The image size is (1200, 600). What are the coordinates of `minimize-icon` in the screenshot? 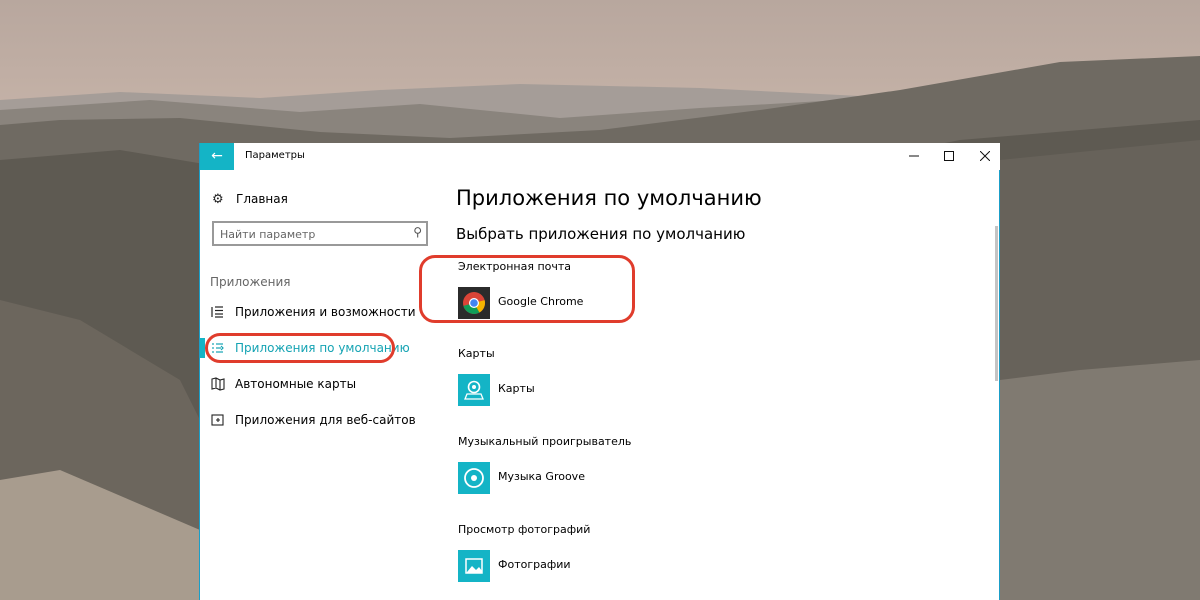 It's located at (914, 156).